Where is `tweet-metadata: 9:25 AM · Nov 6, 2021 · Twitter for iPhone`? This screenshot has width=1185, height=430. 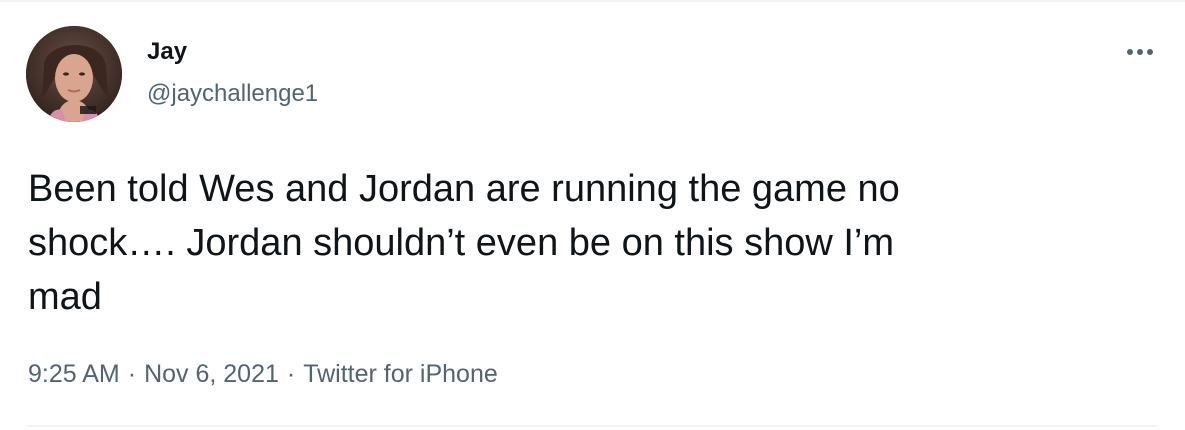 tweet-metadata: 9:25 AM · Nov 6, 2021 · Twitter for iPhone is located at coordinates (263, 374).